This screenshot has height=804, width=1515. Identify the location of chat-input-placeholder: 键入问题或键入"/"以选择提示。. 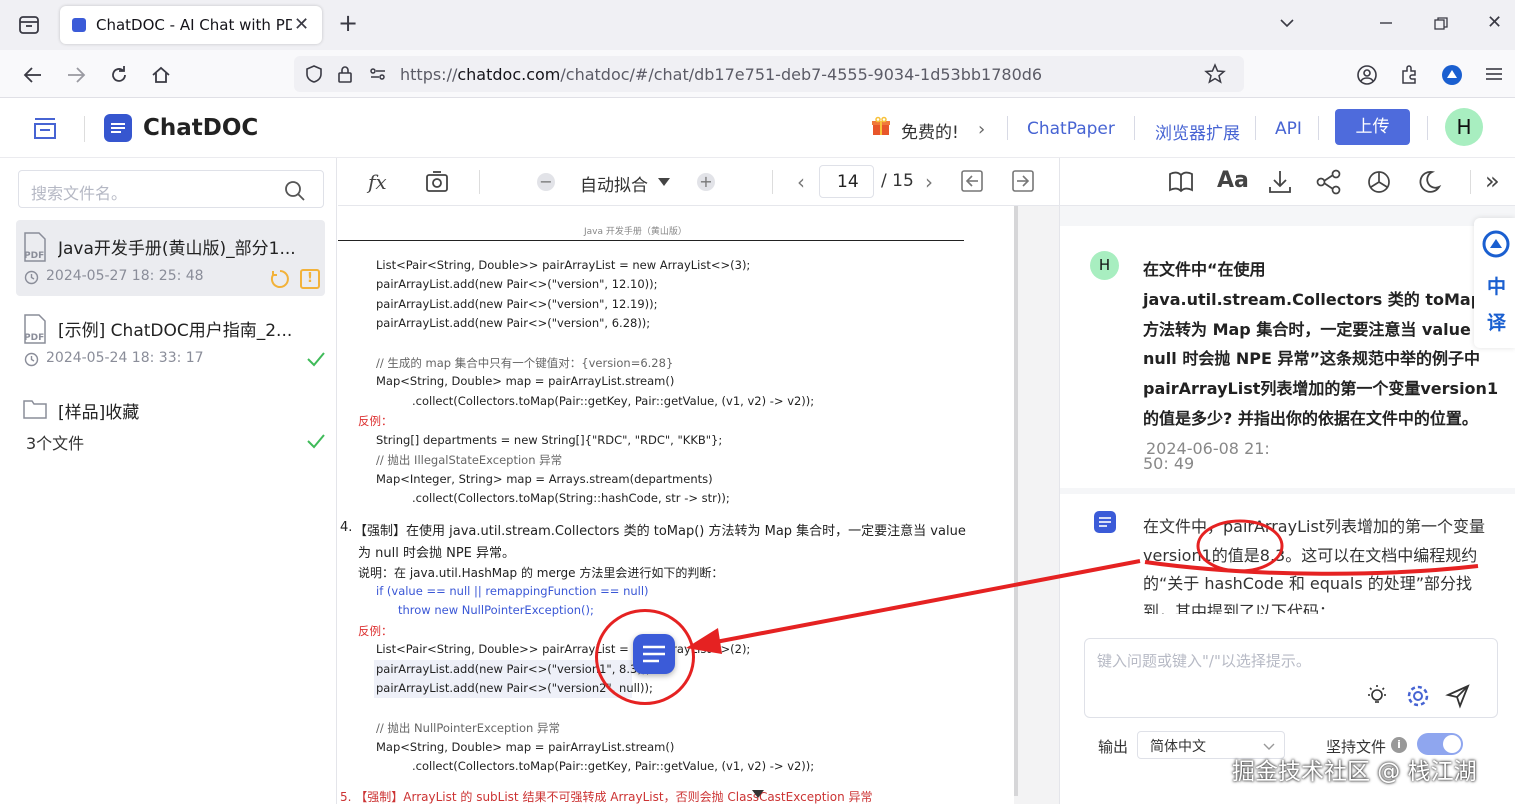
(1204, 661).